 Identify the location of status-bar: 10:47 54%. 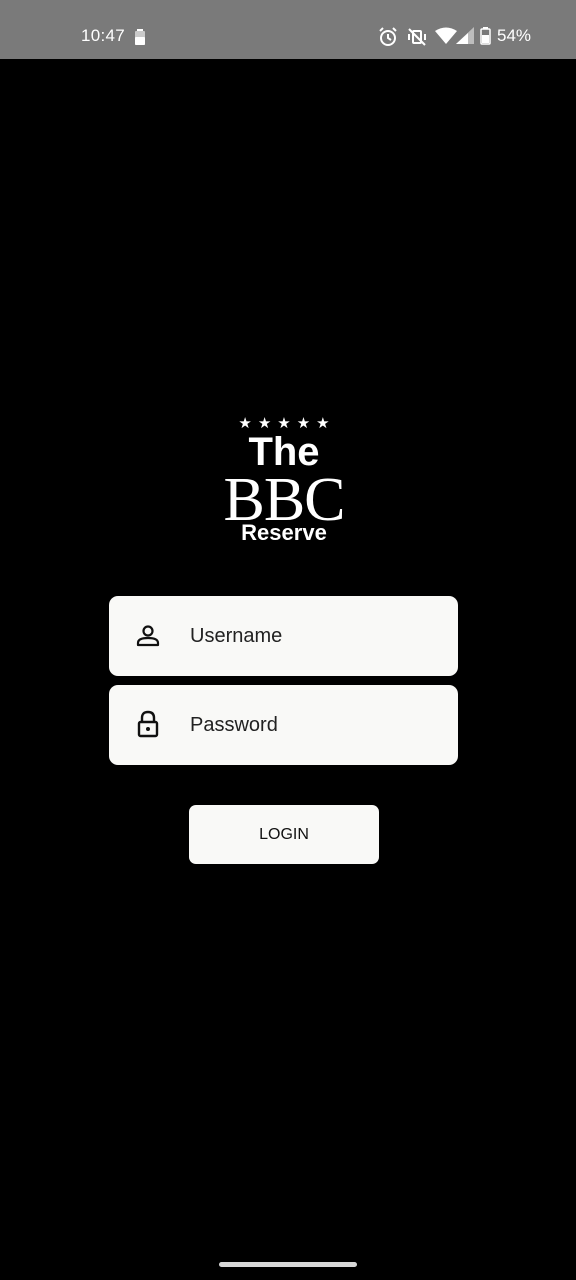
(288, 29).